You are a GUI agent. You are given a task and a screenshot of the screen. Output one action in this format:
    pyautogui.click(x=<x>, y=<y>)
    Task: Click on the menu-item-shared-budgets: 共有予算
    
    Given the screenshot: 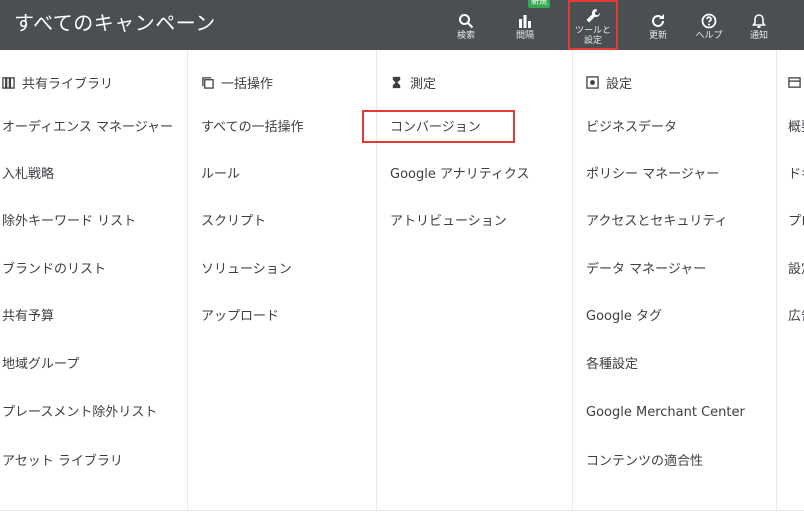 What is the action you would take?
    pyautogui.click(x=28, y=317)
    